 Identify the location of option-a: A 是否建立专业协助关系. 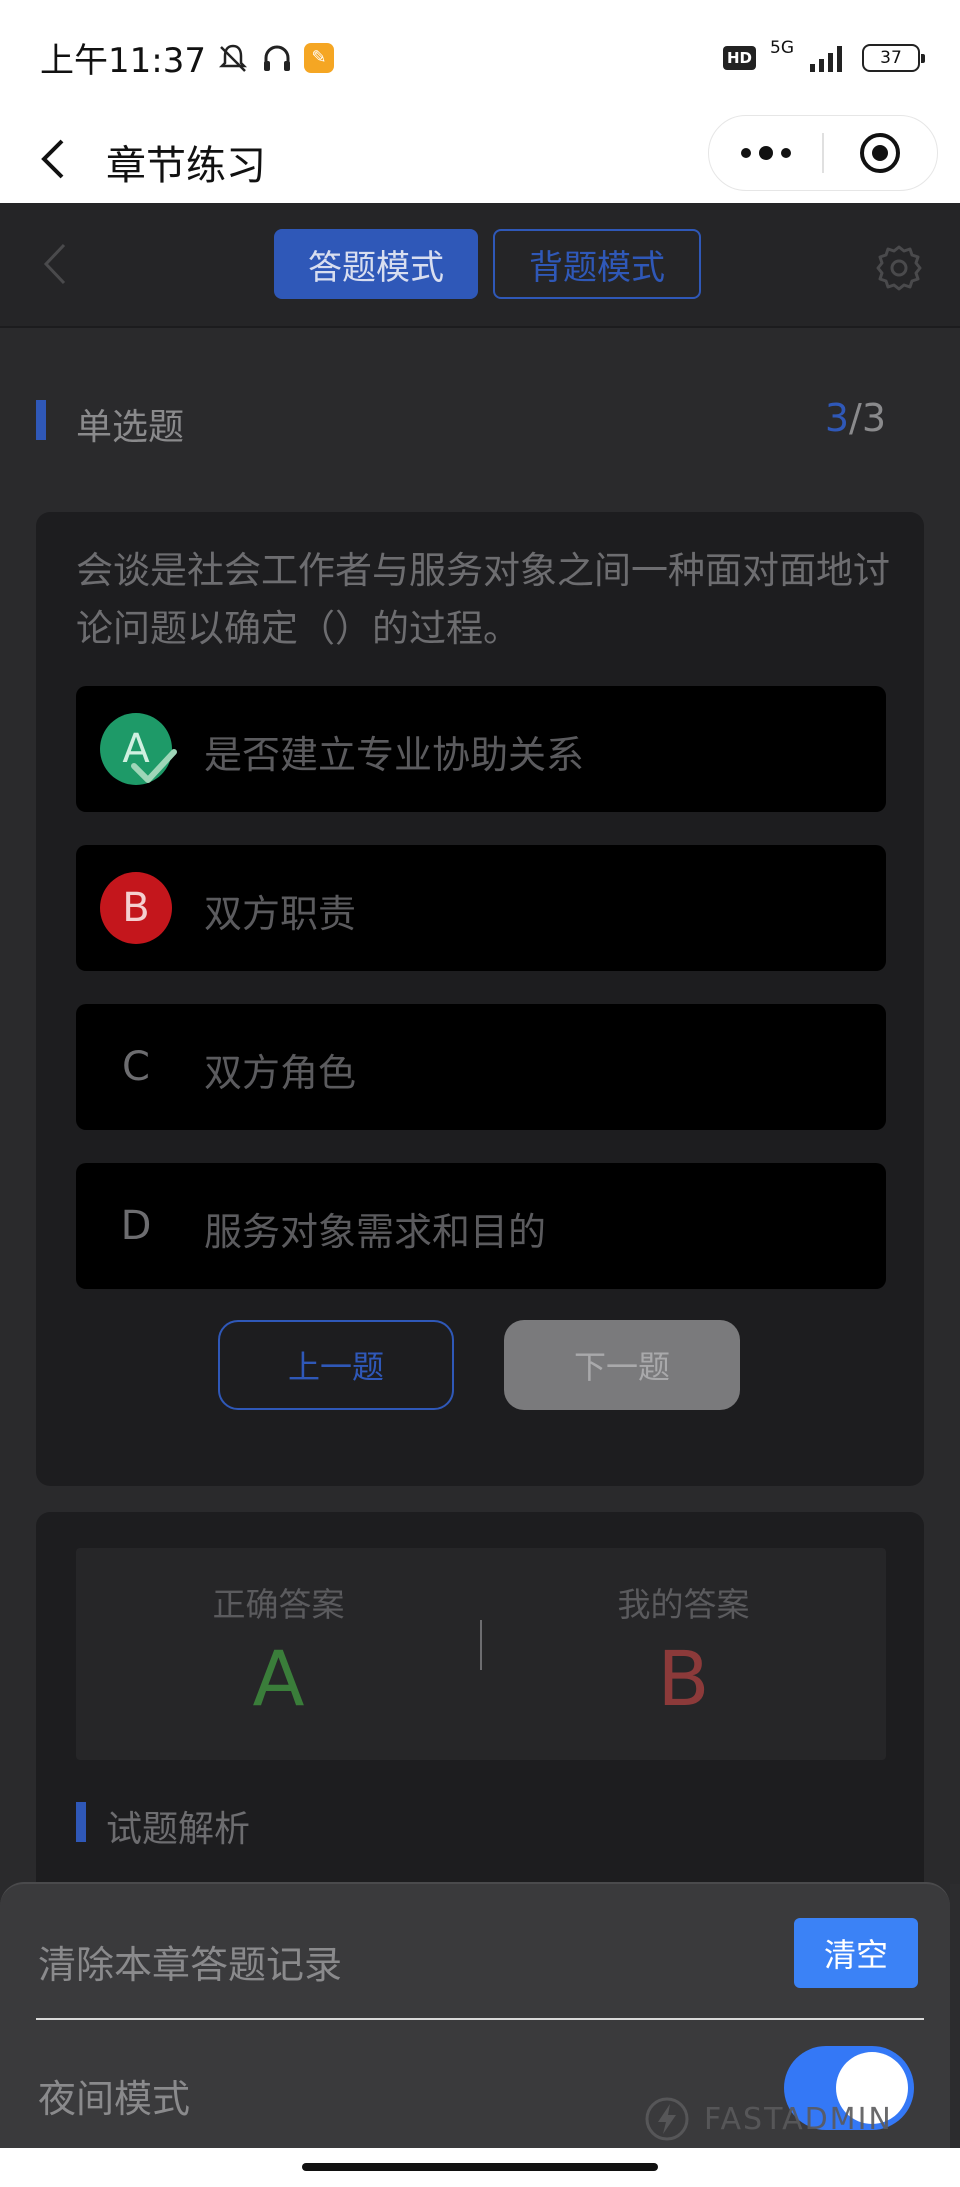
(481, 749).